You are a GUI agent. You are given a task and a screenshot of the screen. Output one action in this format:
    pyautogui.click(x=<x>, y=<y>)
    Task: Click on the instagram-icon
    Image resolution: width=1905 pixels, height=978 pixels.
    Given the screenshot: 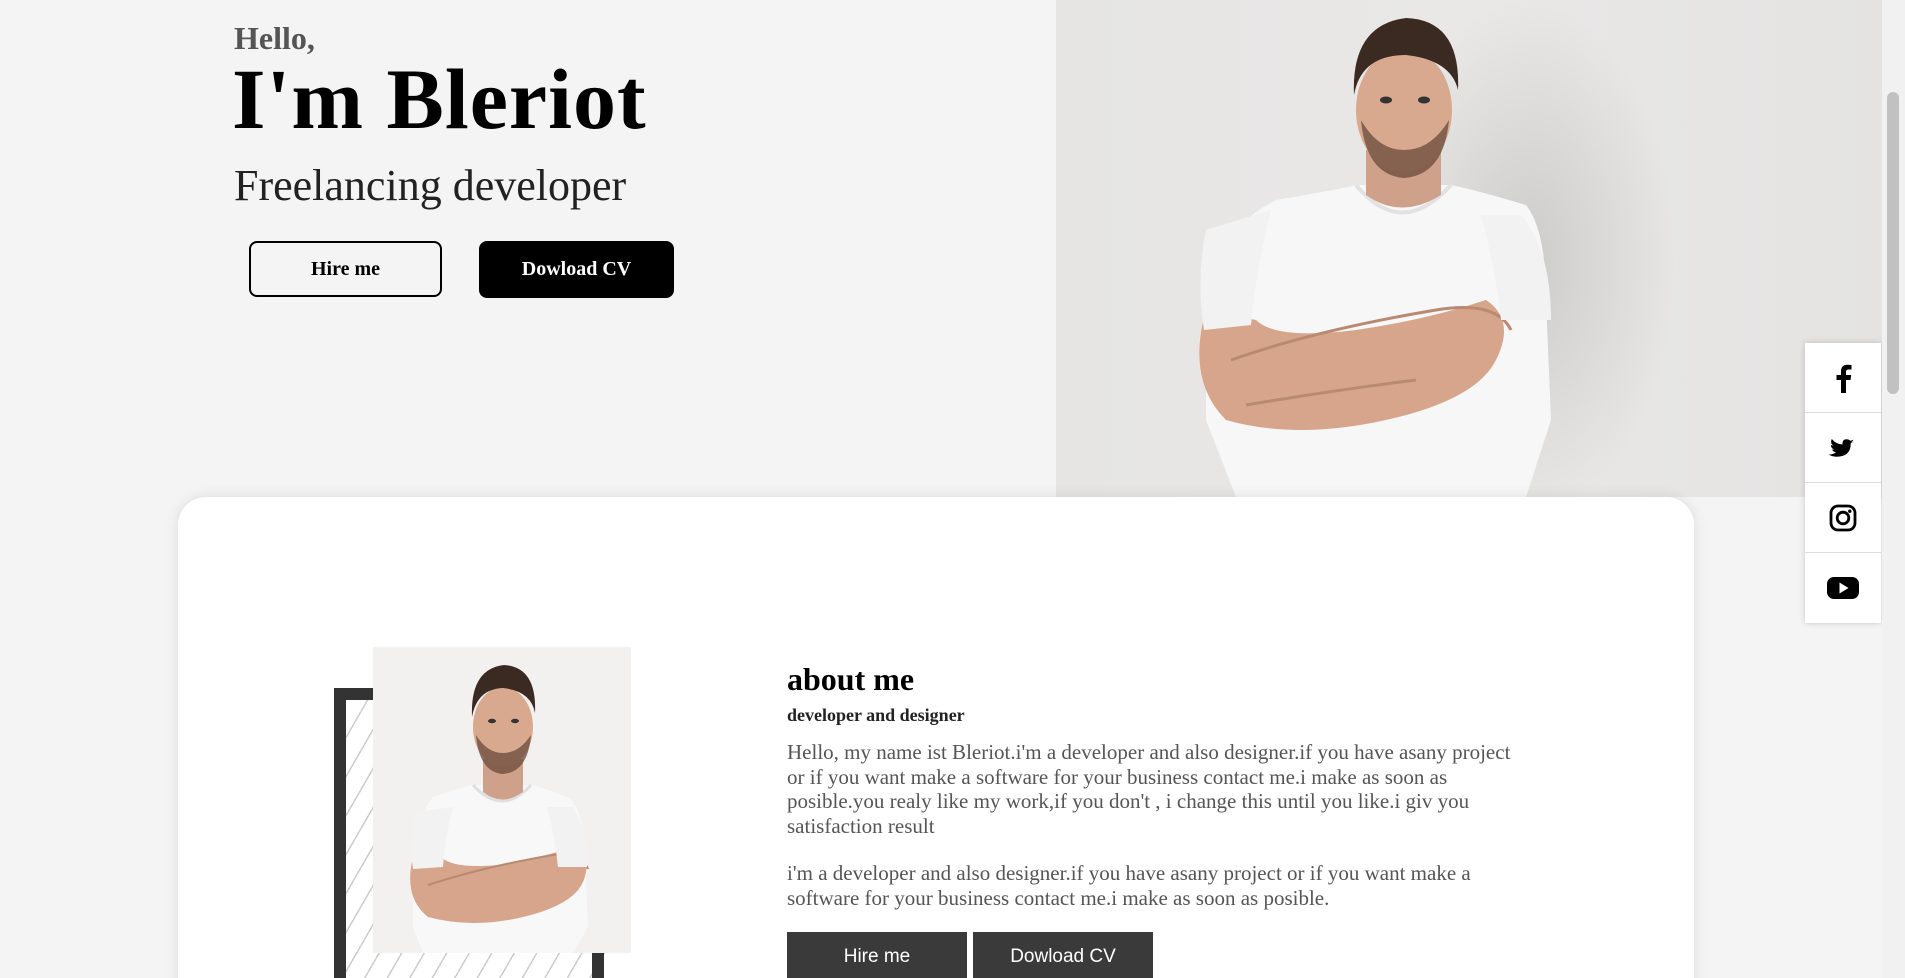 What is the action you would take?
    pyautogui.click(x=1843, y=517)
    